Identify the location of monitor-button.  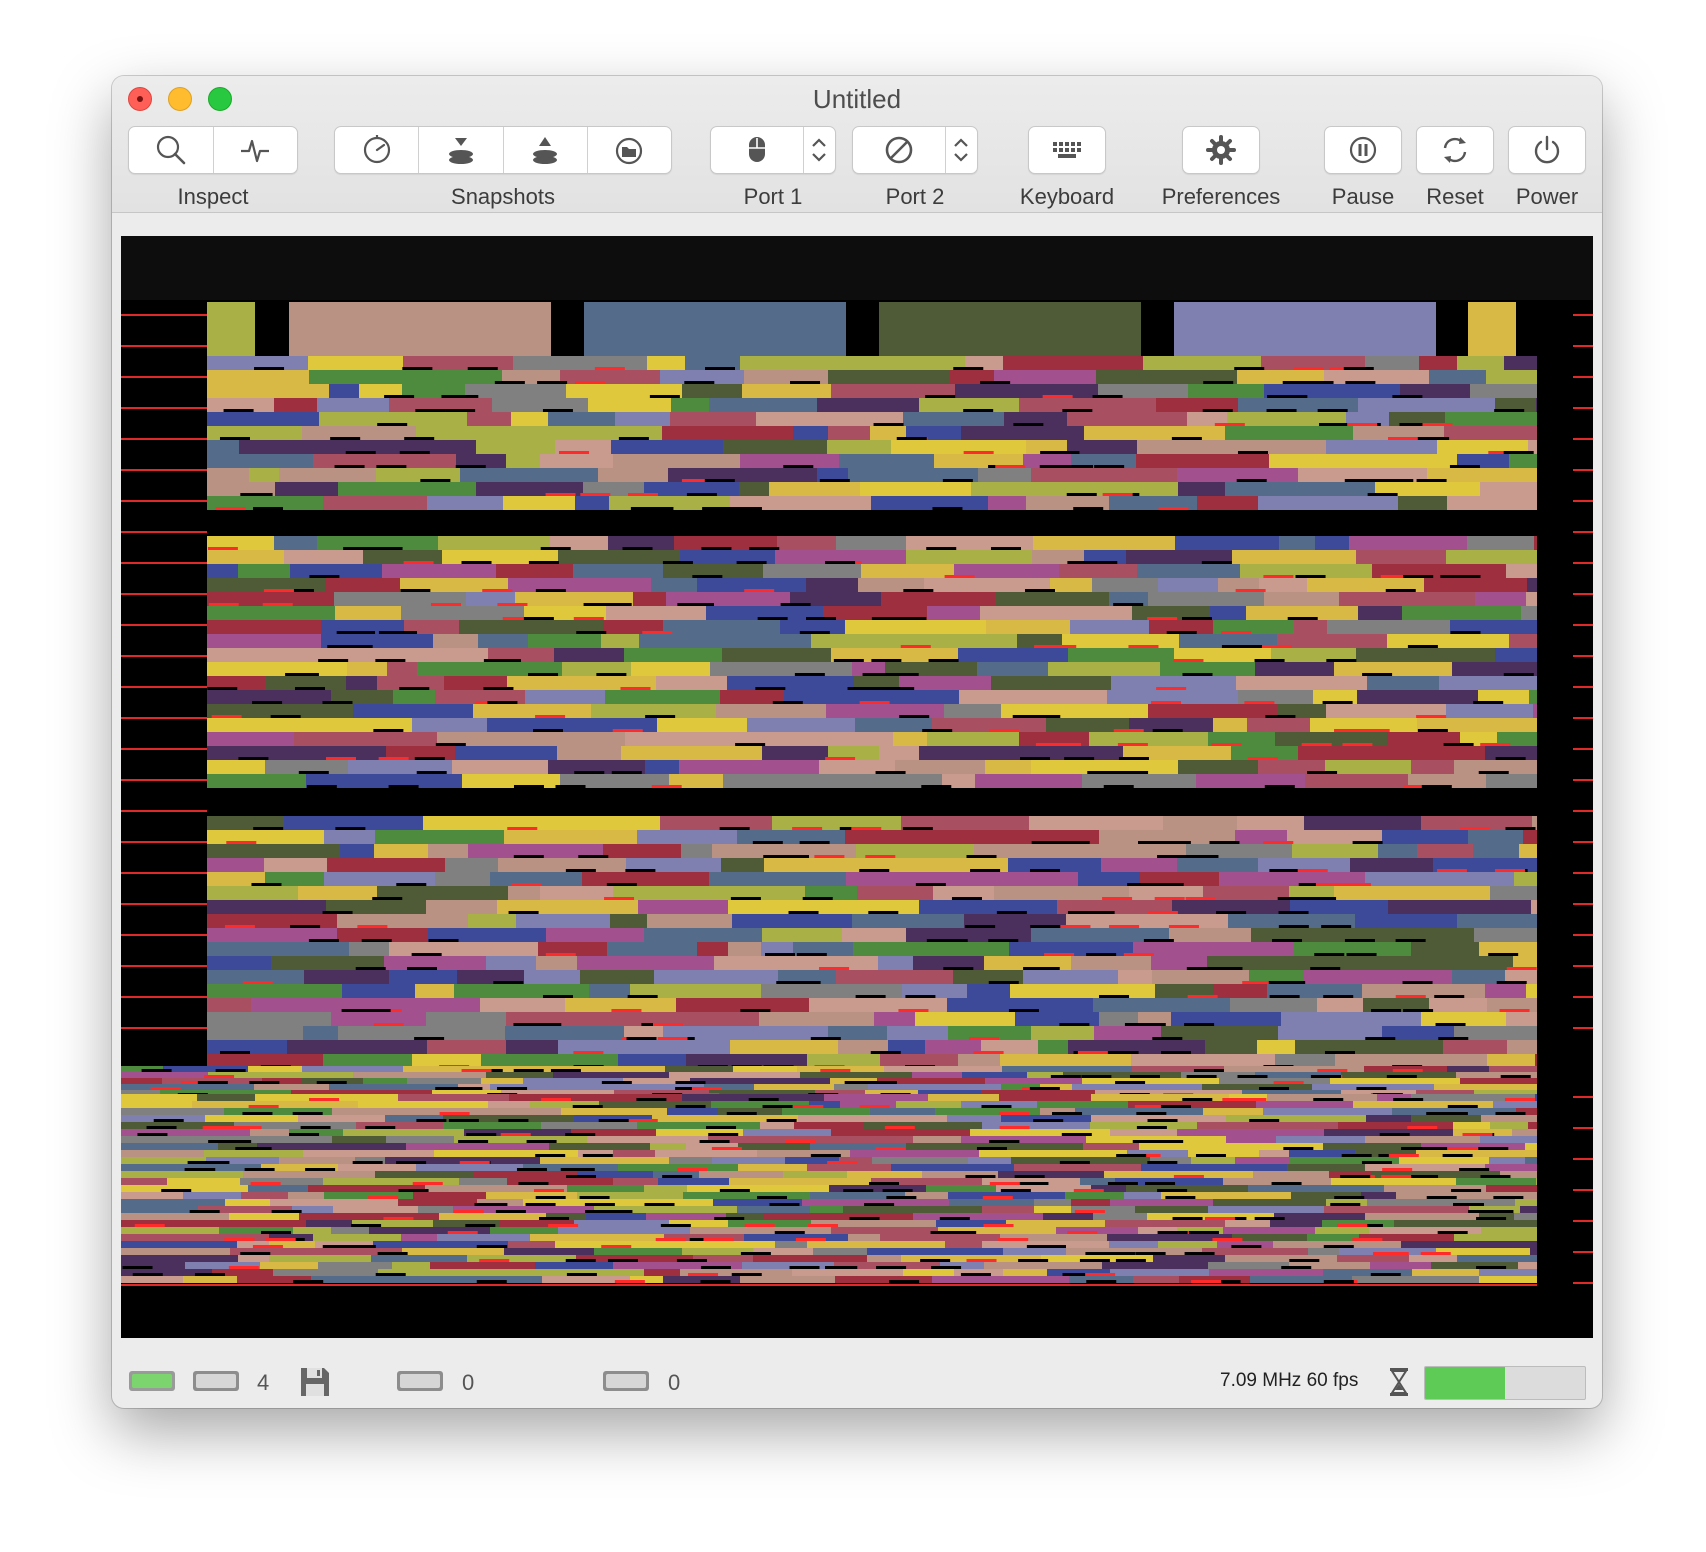
(256, 150).